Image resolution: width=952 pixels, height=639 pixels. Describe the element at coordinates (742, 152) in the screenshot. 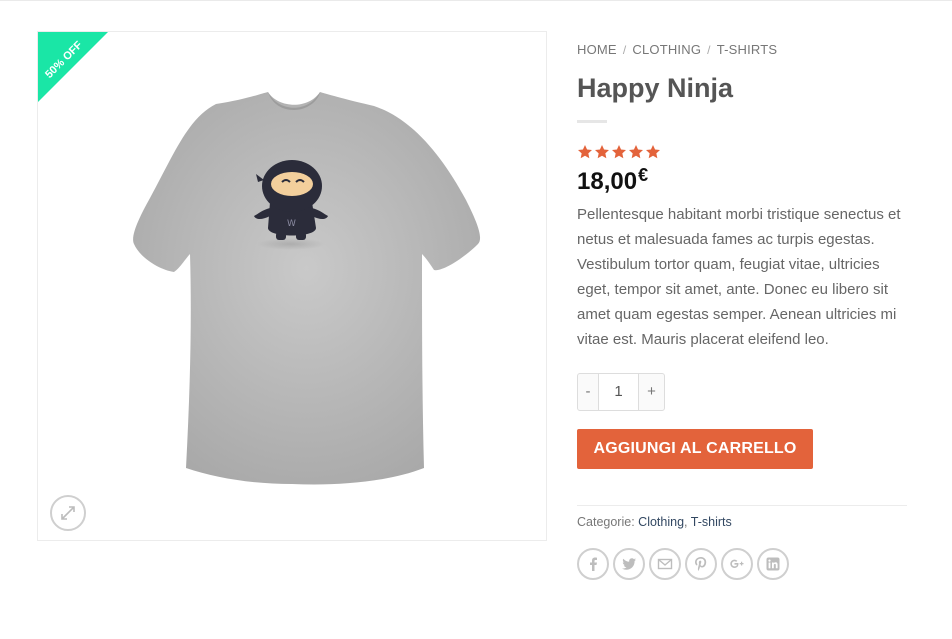

I see `star-rating` at that location.